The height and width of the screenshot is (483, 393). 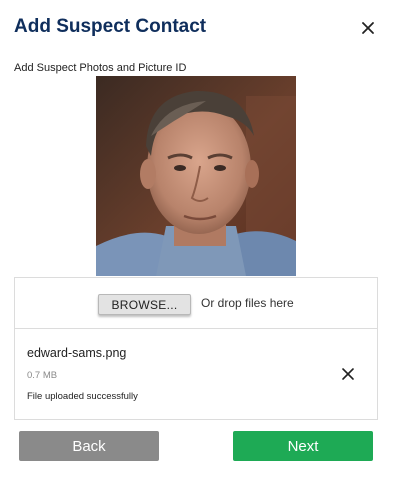 What do you see at coordinates (110, 26) in the screenshot?
I see `dialog-title: Add Suspect Contact` at bounding box center [110, 26].